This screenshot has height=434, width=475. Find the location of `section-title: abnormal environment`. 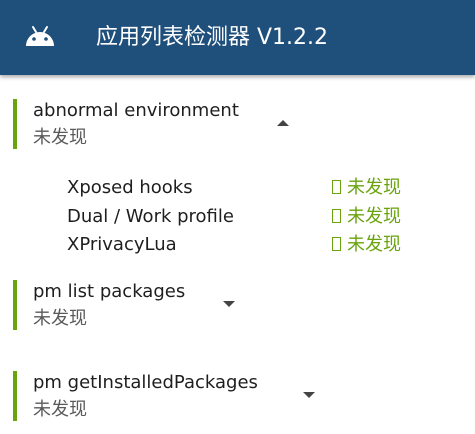

section-title: abnormal environment is located at coordinates (136, 110).